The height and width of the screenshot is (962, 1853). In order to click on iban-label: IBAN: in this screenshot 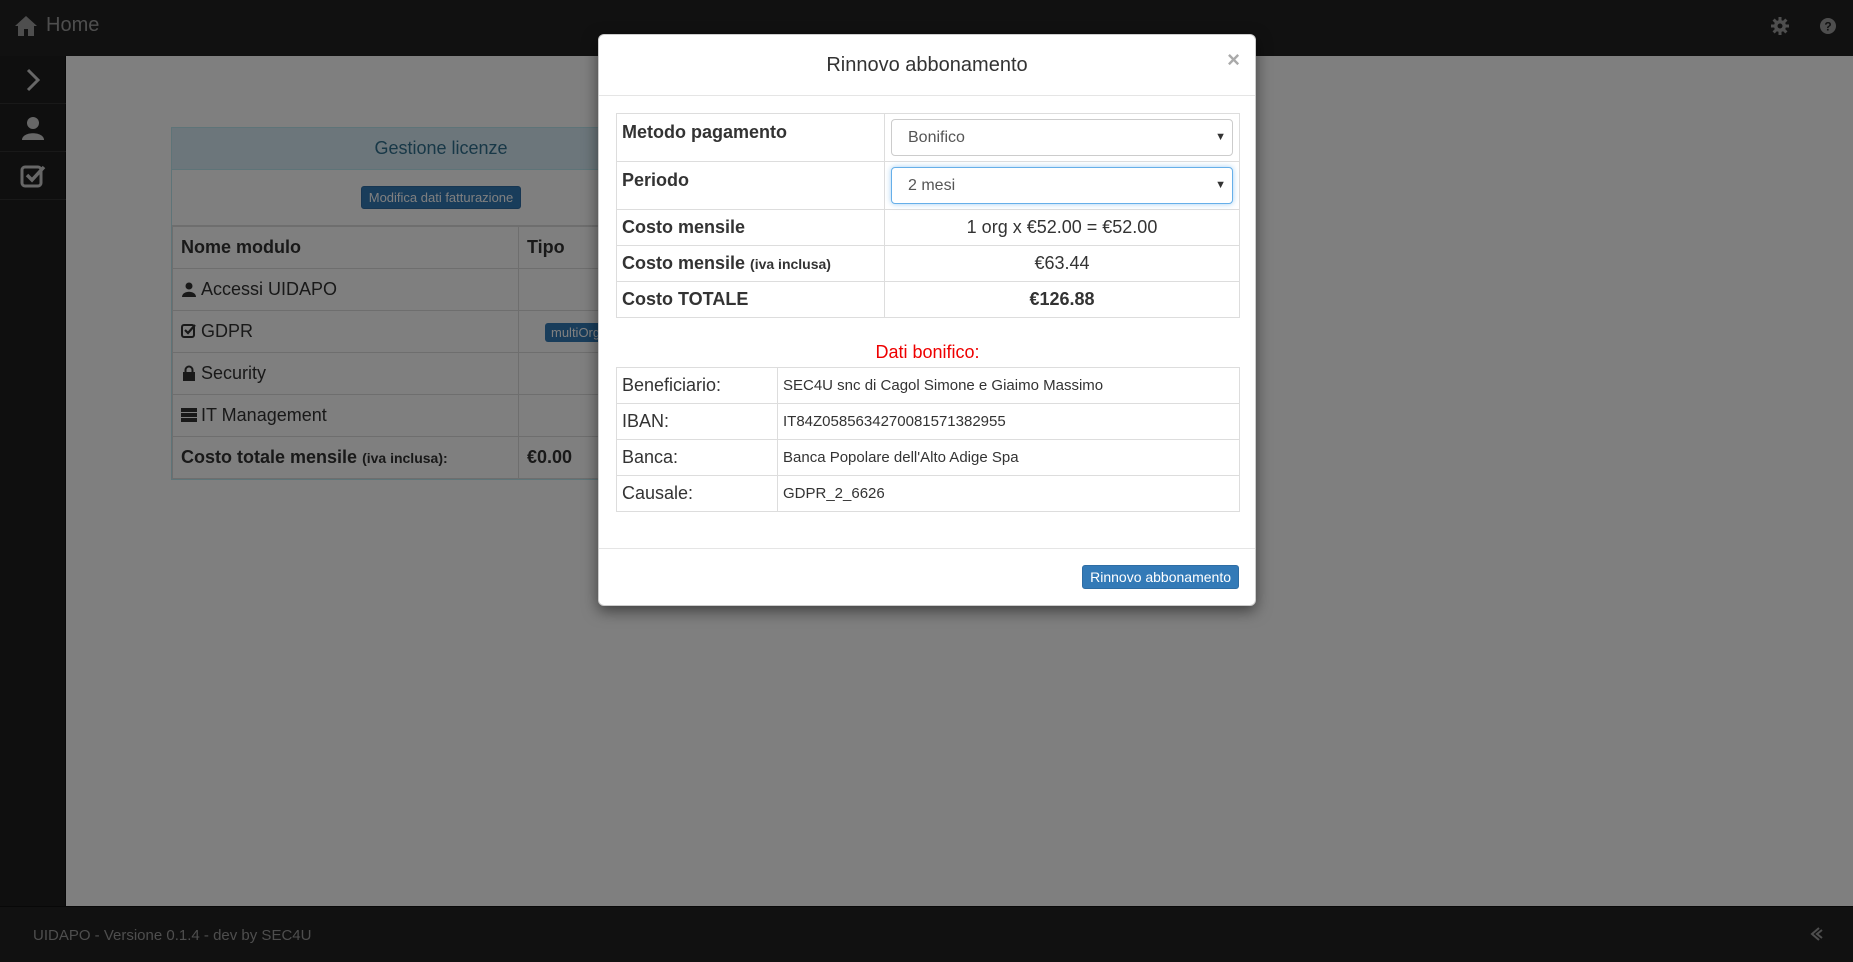, I will do `click(697, 421)`.